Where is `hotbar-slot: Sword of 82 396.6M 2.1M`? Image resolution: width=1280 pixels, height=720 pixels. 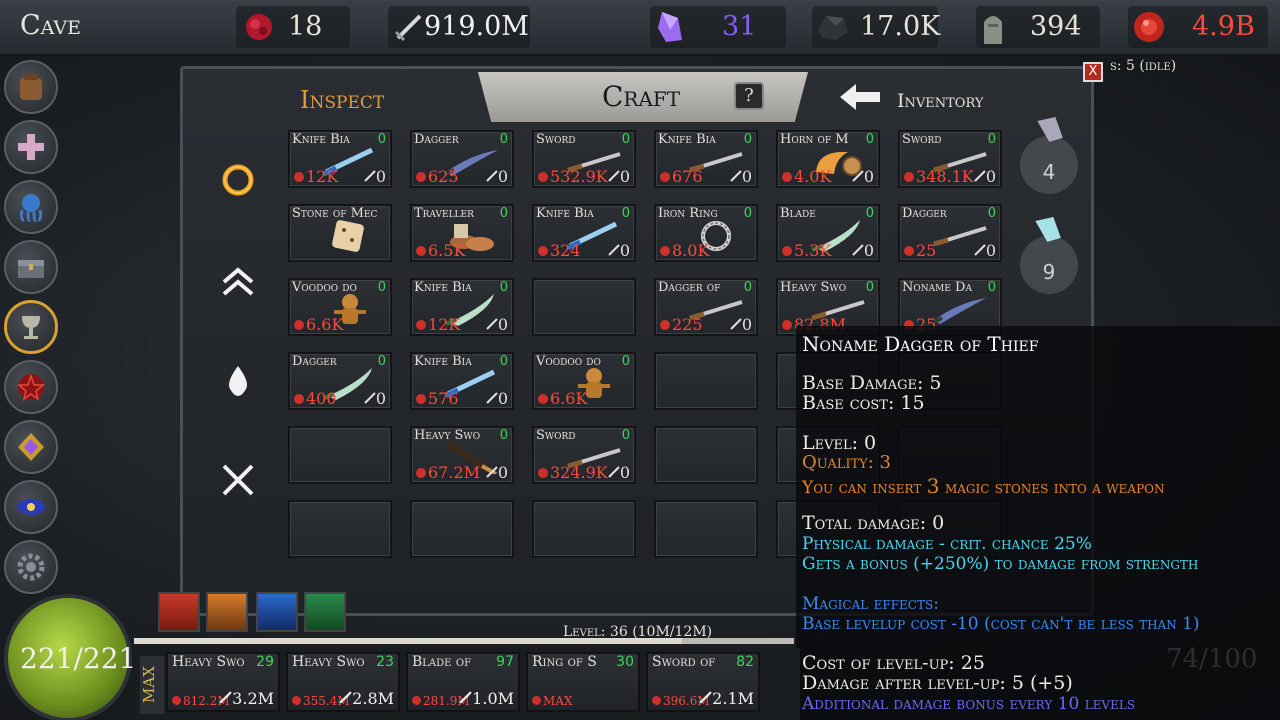
hotbar-slot: Sword of 82 396.6M 2.1M is located at coordinates (703, 682).